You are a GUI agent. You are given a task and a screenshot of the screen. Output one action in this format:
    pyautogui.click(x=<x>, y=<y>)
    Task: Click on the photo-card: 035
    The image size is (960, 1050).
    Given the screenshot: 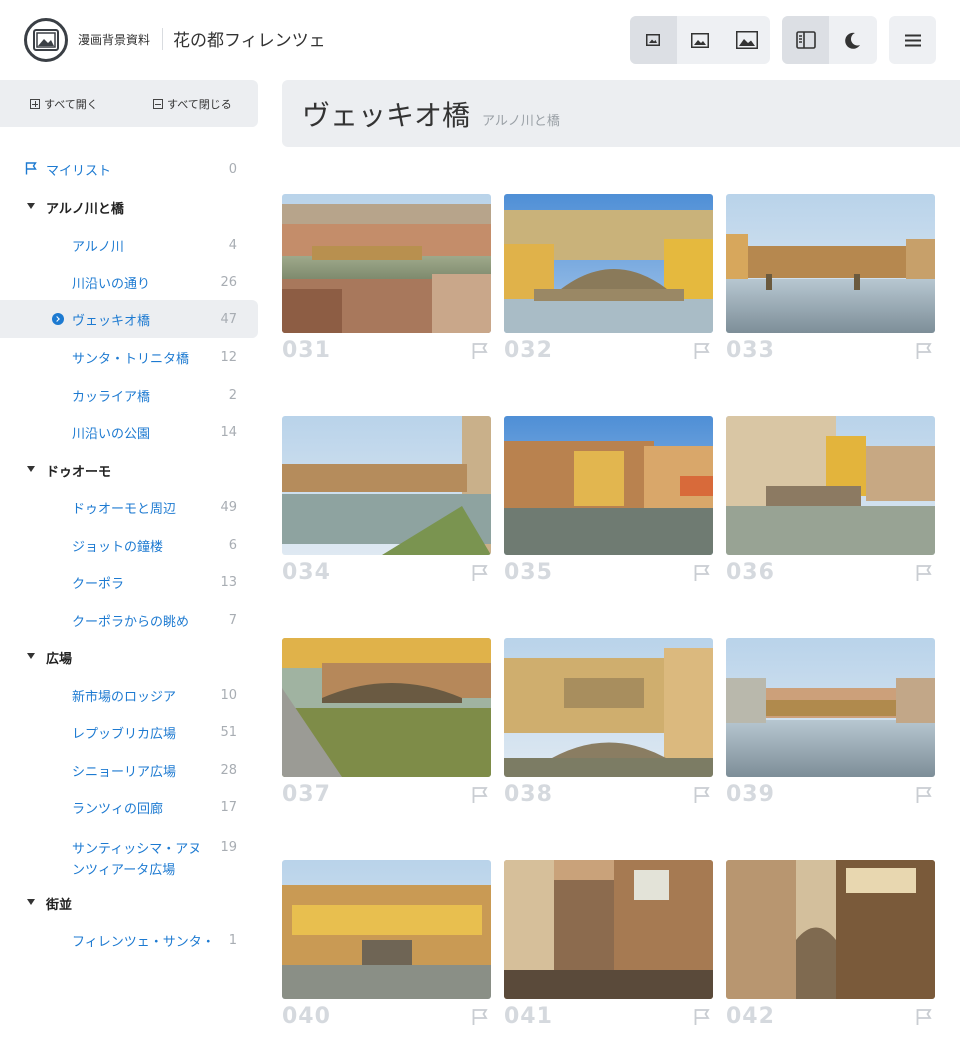 What is the action you would take?
    pyautogui.click(x=608, y=511)
    